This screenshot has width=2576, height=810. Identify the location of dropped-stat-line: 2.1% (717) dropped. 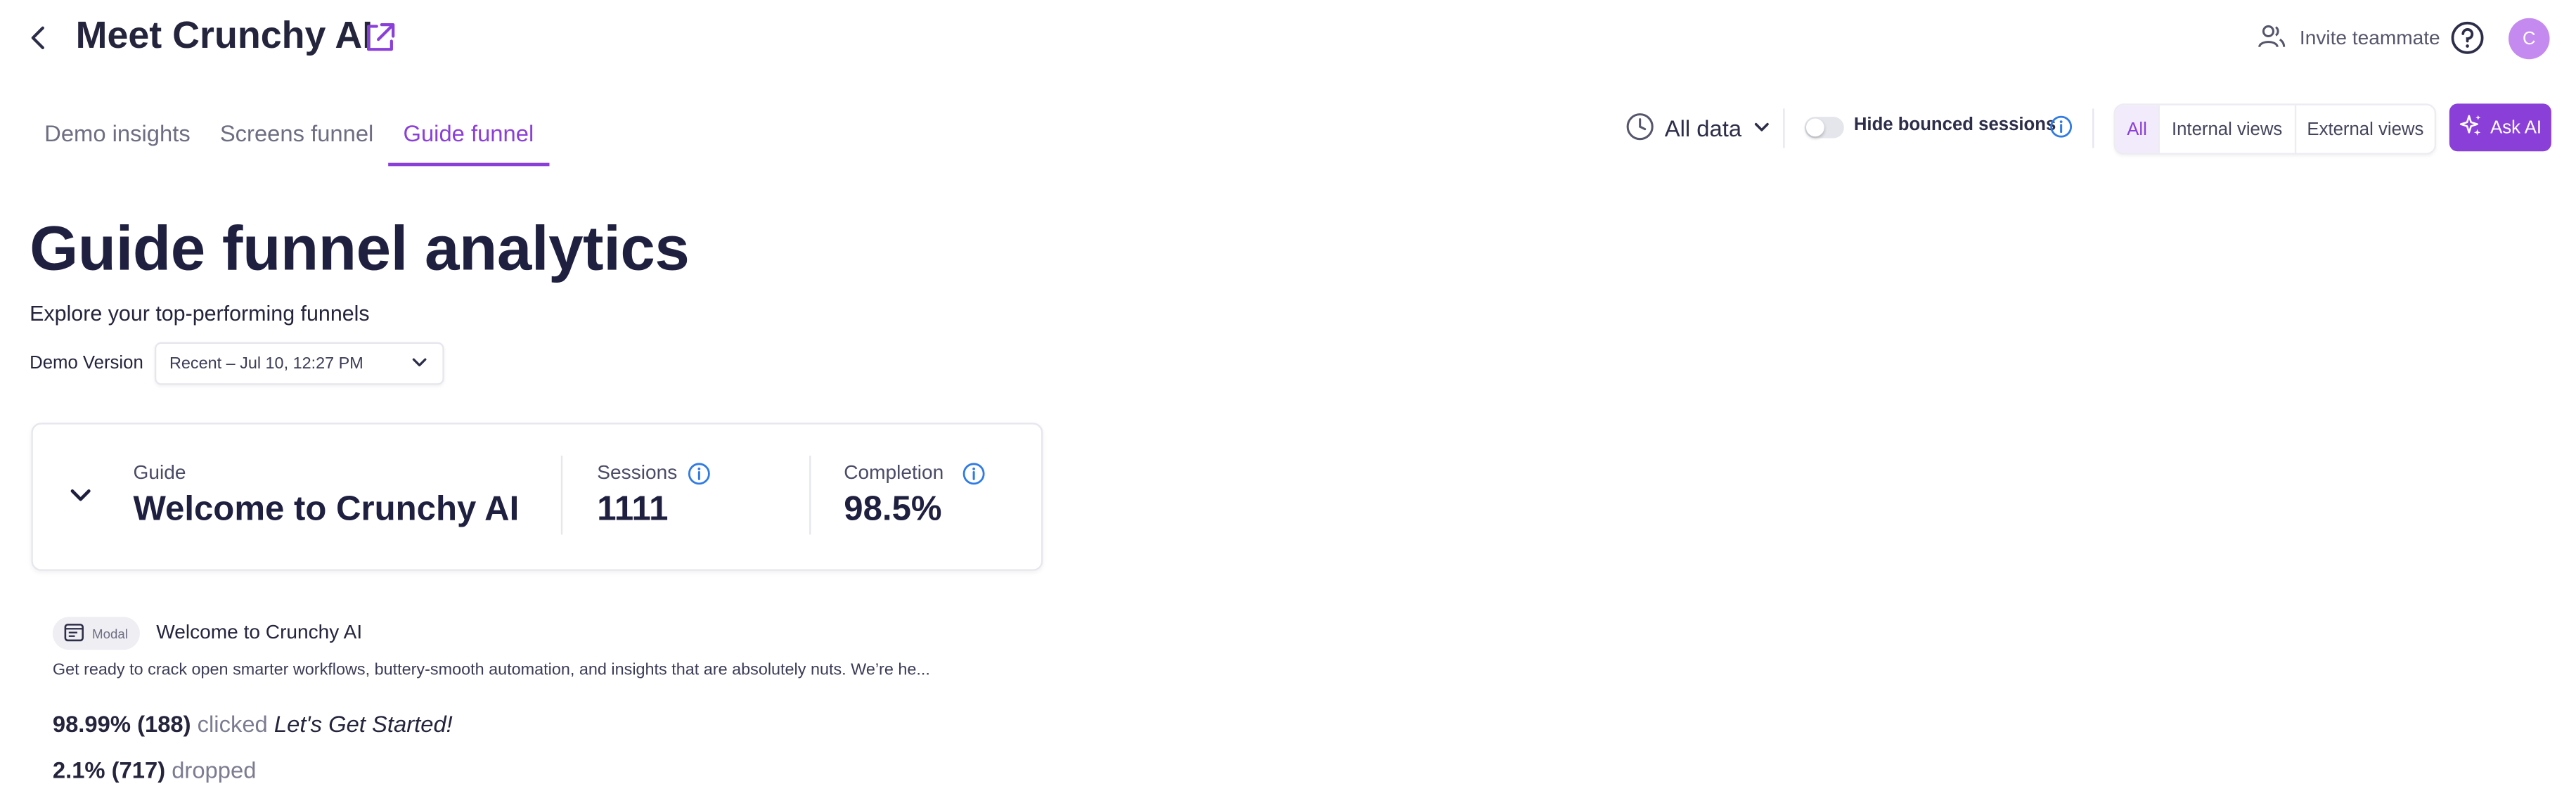
(155, 770).